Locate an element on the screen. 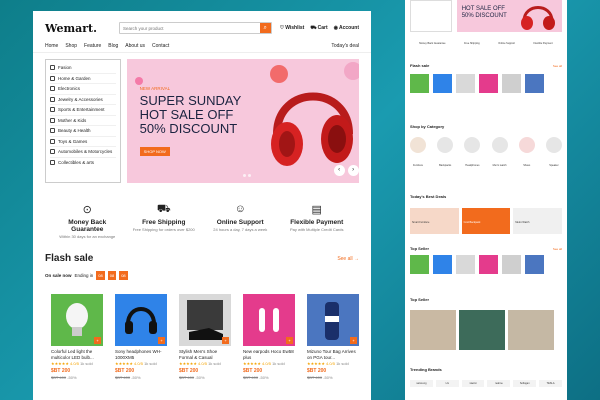 Image resolution: width=600 pixels, height=400 pixels. nav-home: Home is located at coordinates (51, 46).